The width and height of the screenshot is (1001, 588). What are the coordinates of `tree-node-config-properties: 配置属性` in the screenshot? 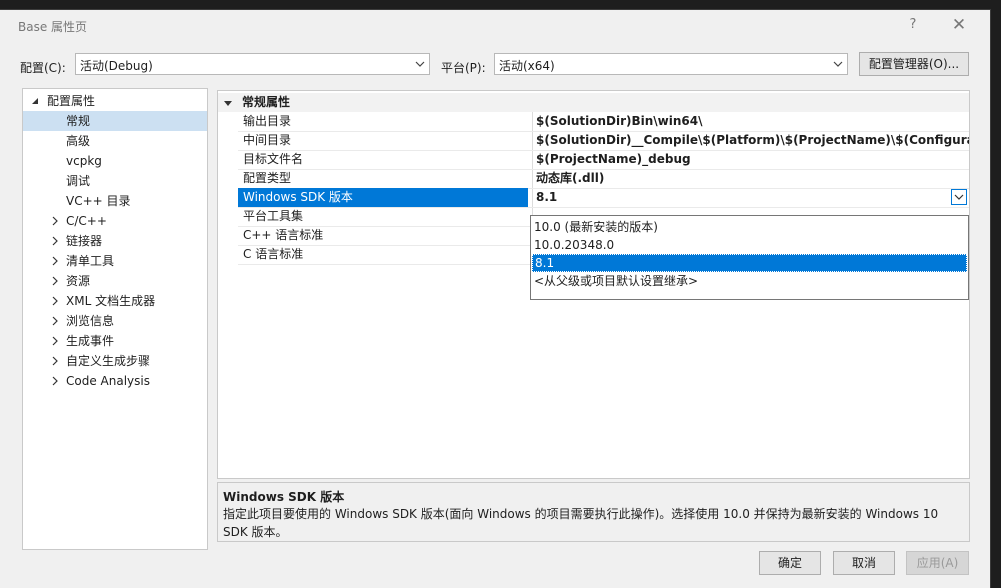 It's located at (115, 101).